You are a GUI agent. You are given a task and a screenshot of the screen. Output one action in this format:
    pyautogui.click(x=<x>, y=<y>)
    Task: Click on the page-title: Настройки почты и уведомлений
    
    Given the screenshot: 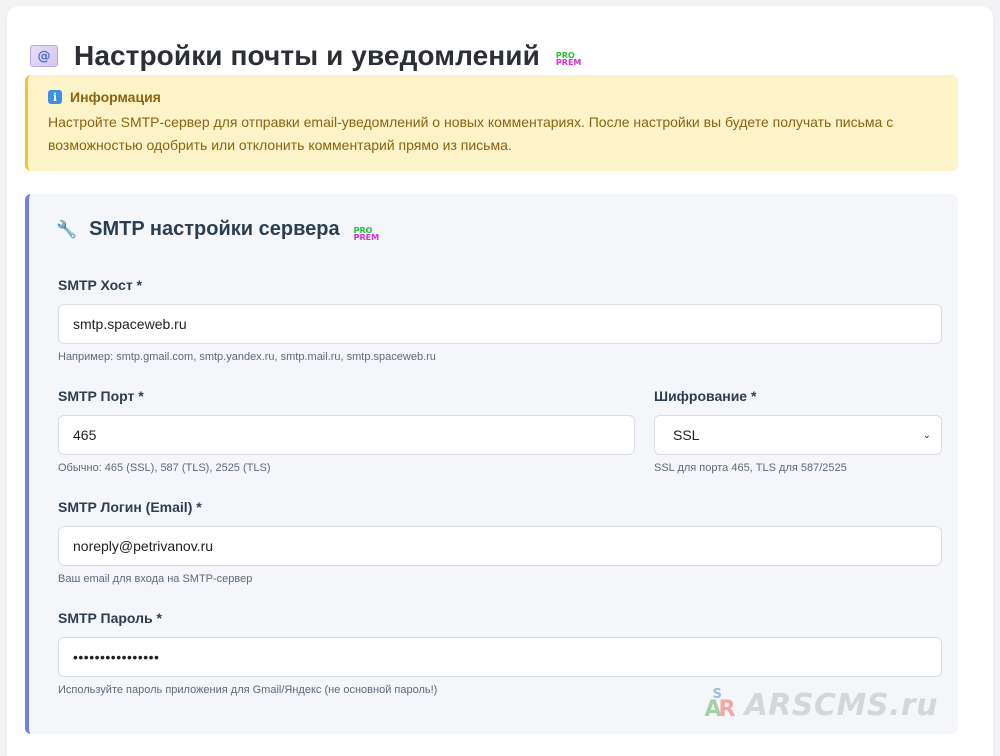 What is the action you would take?
    pyautogui.click(x=307, y=55)
    